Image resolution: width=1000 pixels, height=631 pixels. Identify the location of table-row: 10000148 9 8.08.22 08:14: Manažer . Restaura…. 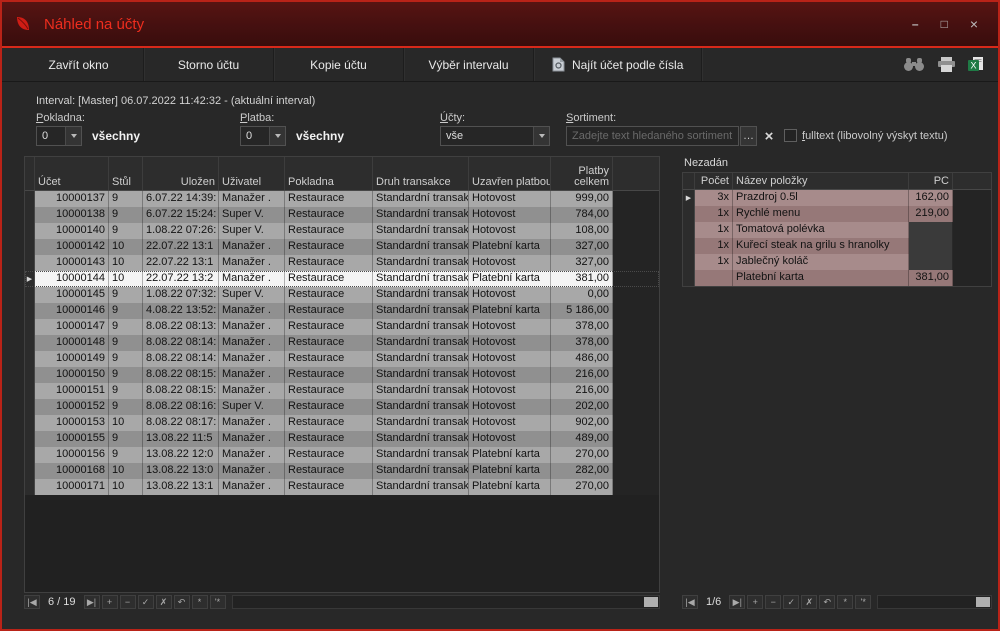
(342, 343).